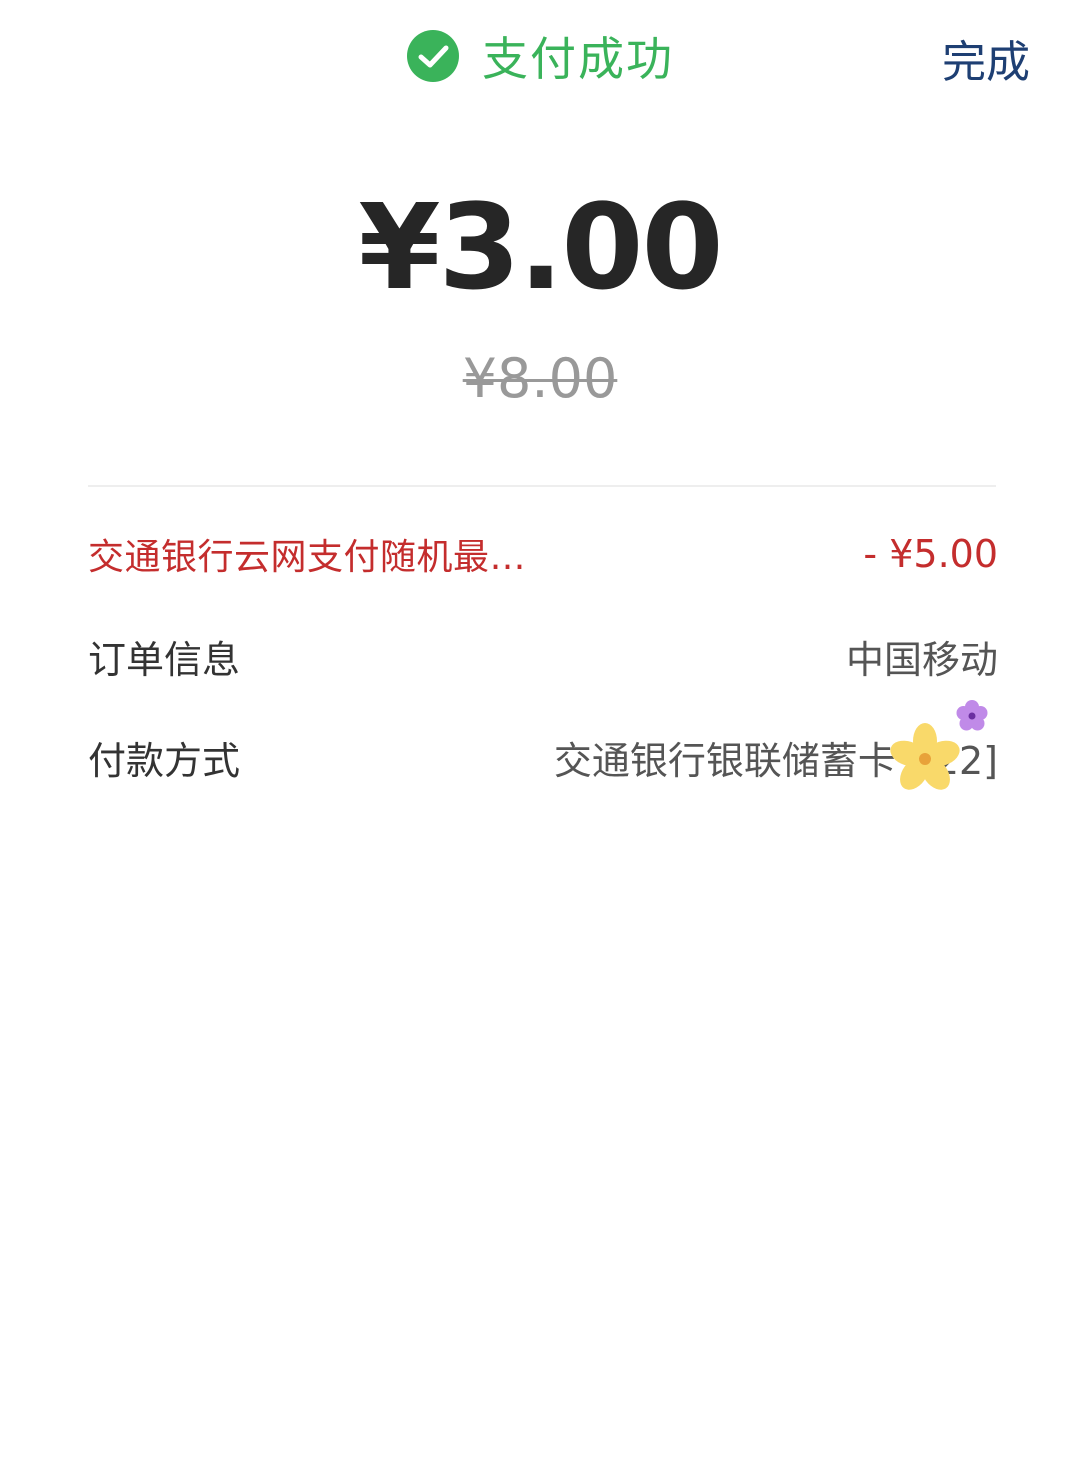 The width and height of the screenshot is (1080, 1457). What do you see at coordinates (921, 659) in the screenshot?
I see `order-info-value: 中国移动` at bounding box center [921, 659].